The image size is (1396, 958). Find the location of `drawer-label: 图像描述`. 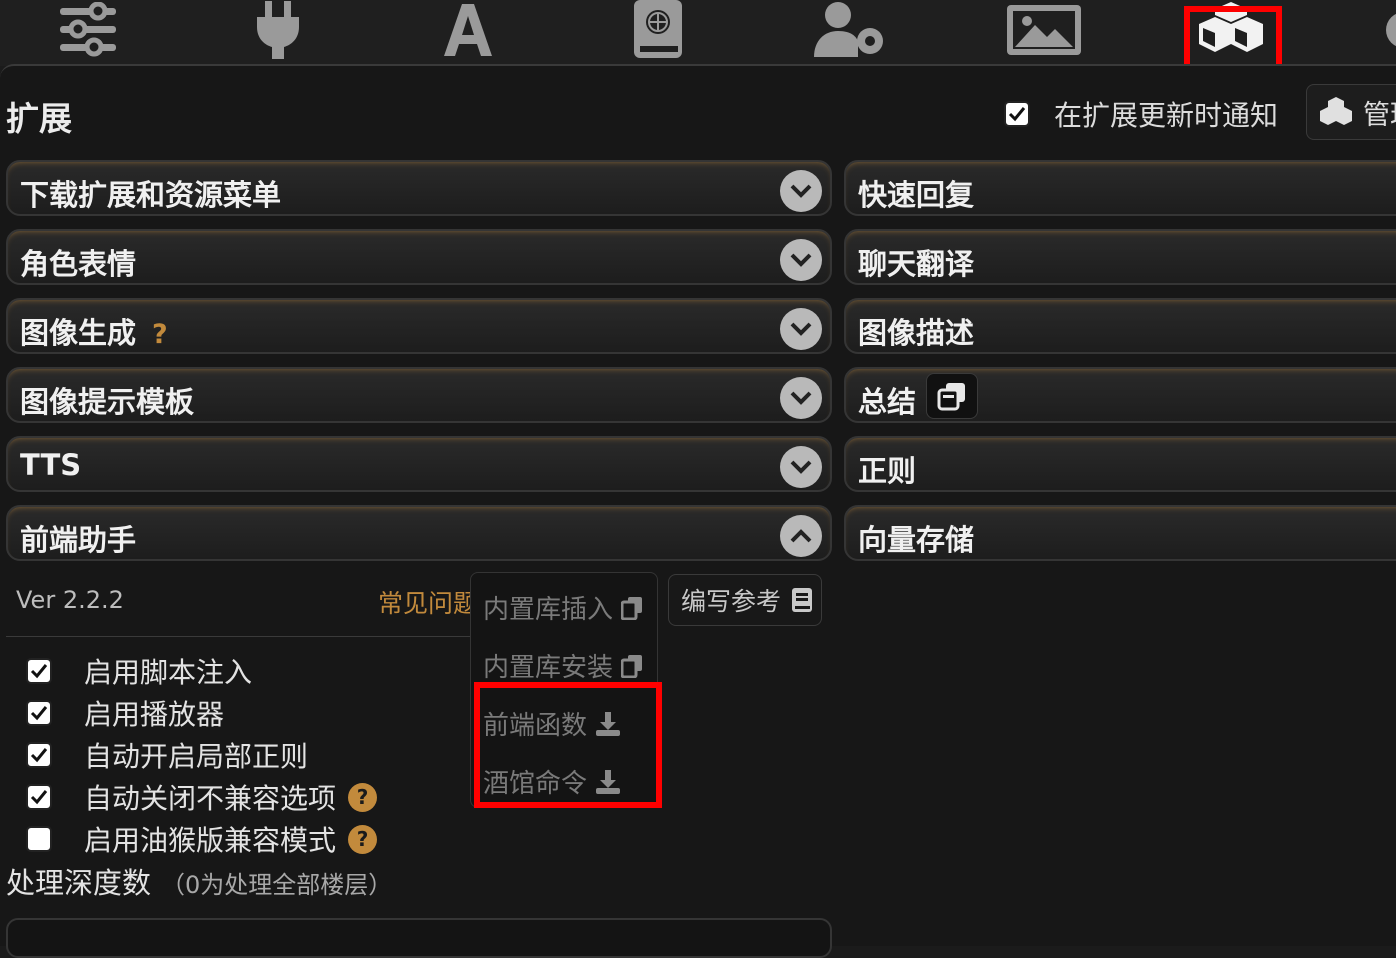

drawer-label: 图像描述 is located at coordinates (916, 333).